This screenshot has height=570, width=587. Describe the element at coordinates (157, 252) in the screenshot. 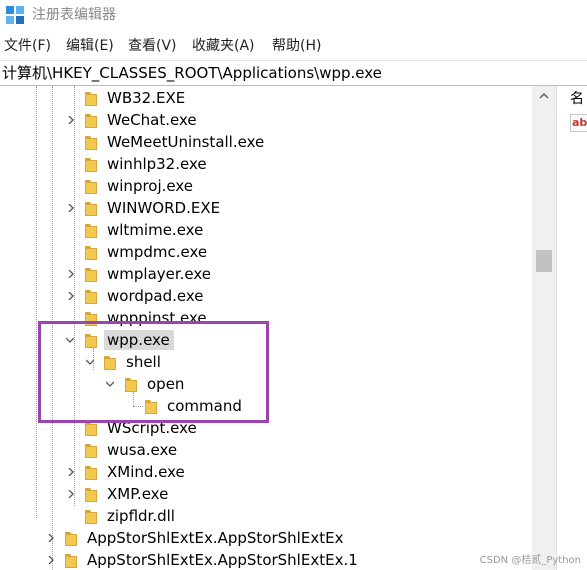

I see `tree-node-label: wmpdmc.exe` at that location.